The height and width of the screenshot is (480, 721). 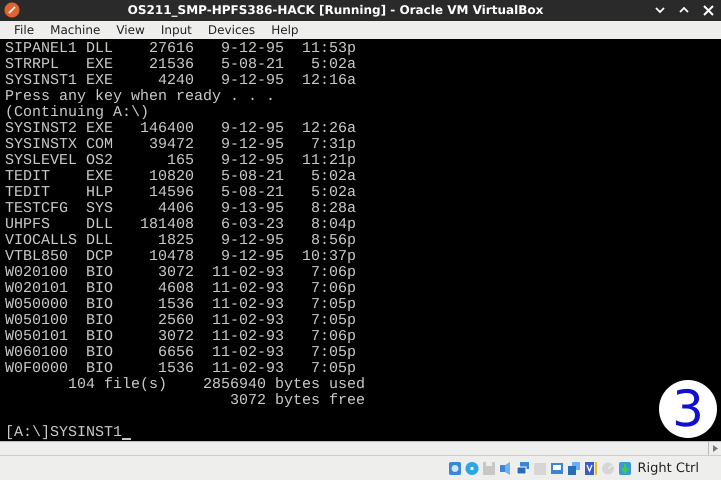 What do you see at coordinates (99, 193) in the screenshot?
I see `file-extension: HLP` at bounding box center [99, 193].